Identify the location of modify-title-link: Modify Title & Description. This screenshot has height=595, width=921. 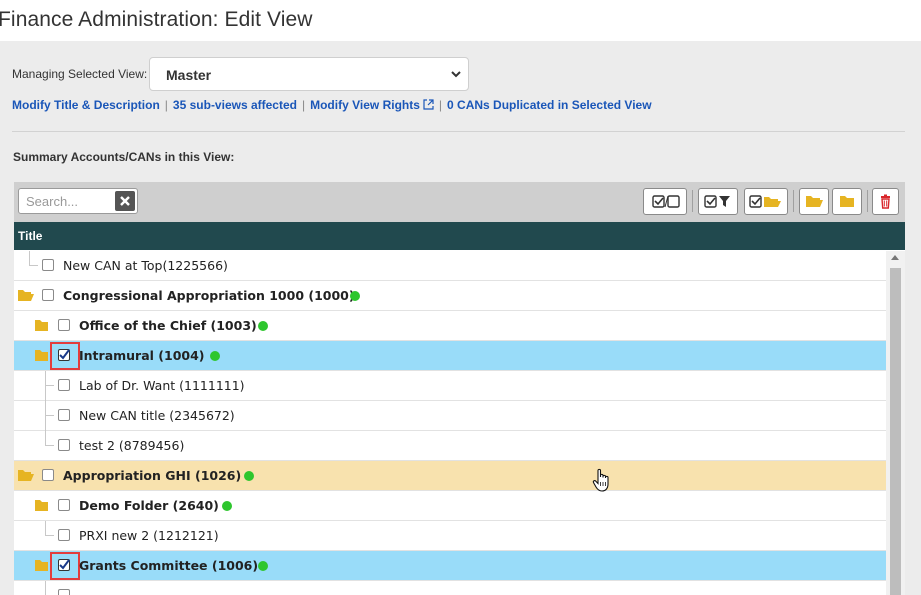
(86, 105).